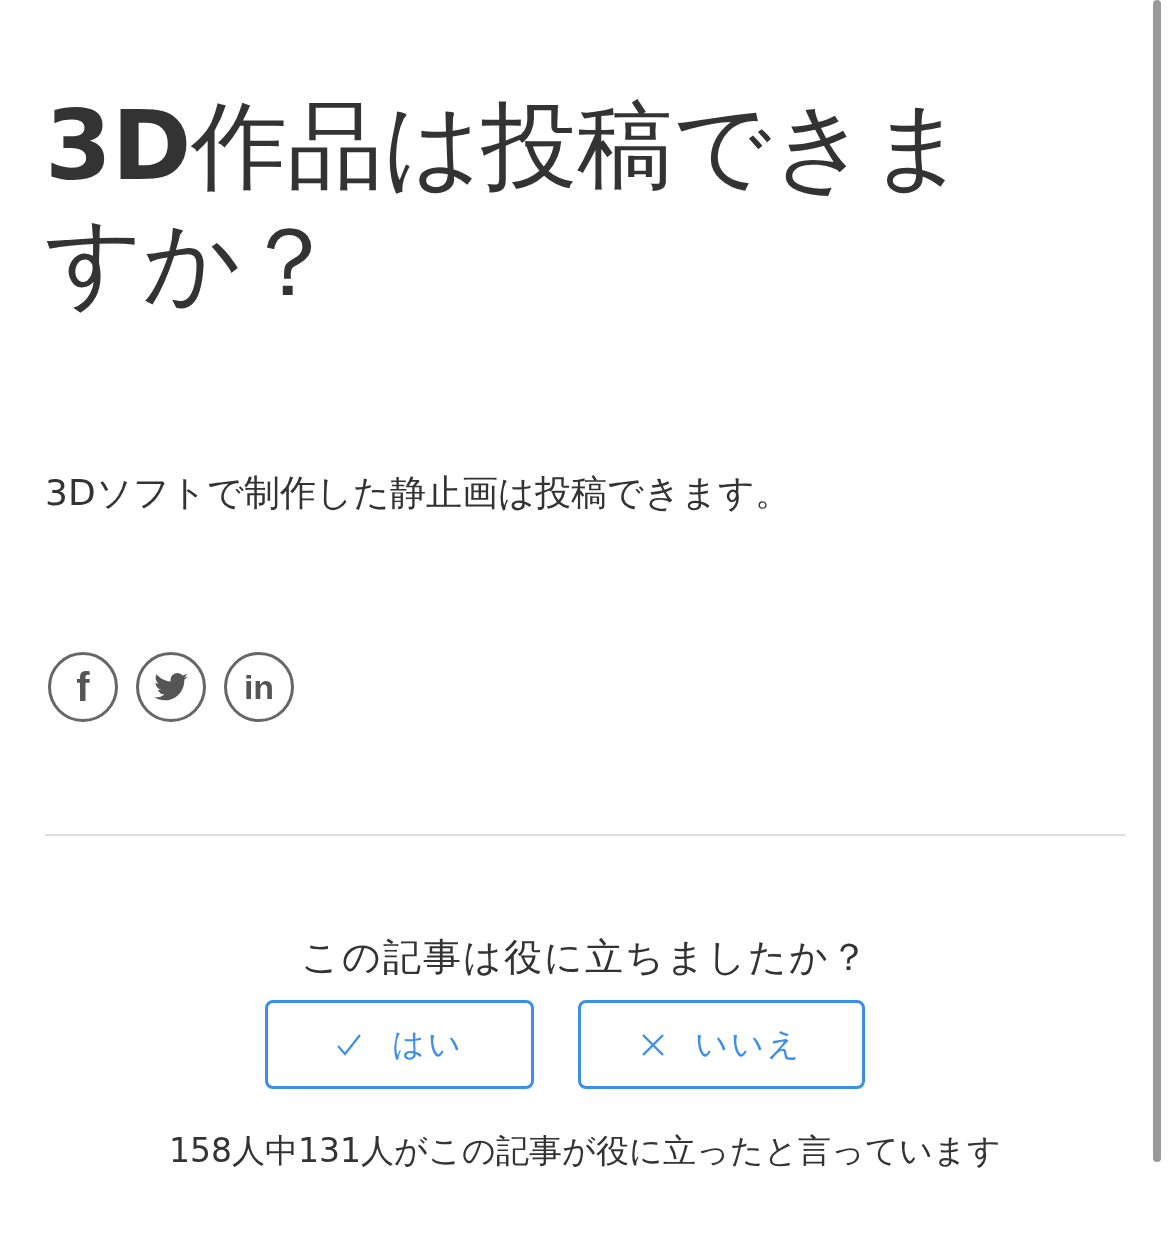 The height and width of the screenshot is (1243, 1170). I want to click on twitter-share-button, so click(171, 687).